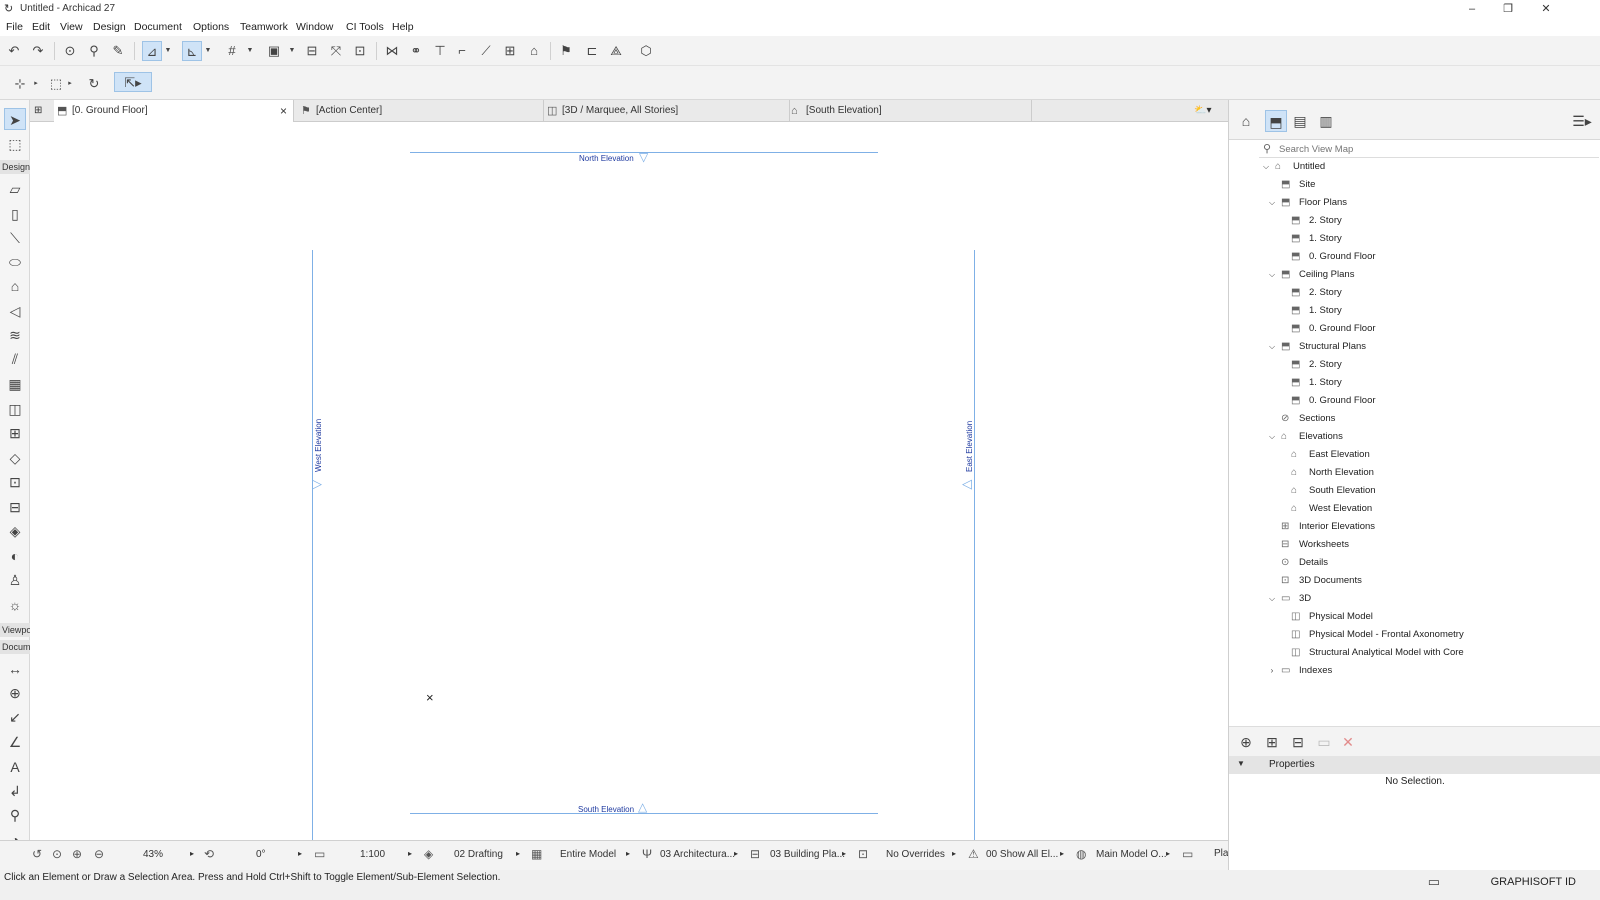  I want to click on chevron-right-icon: ›, so click(1272, 671).